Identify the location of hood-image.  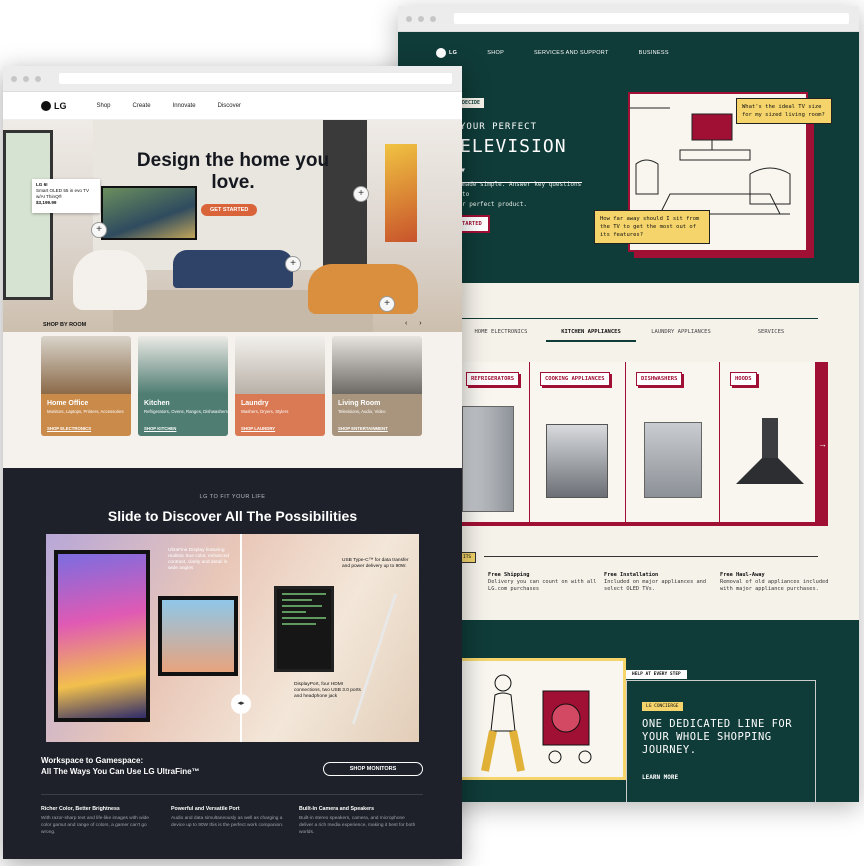
(770, 451).